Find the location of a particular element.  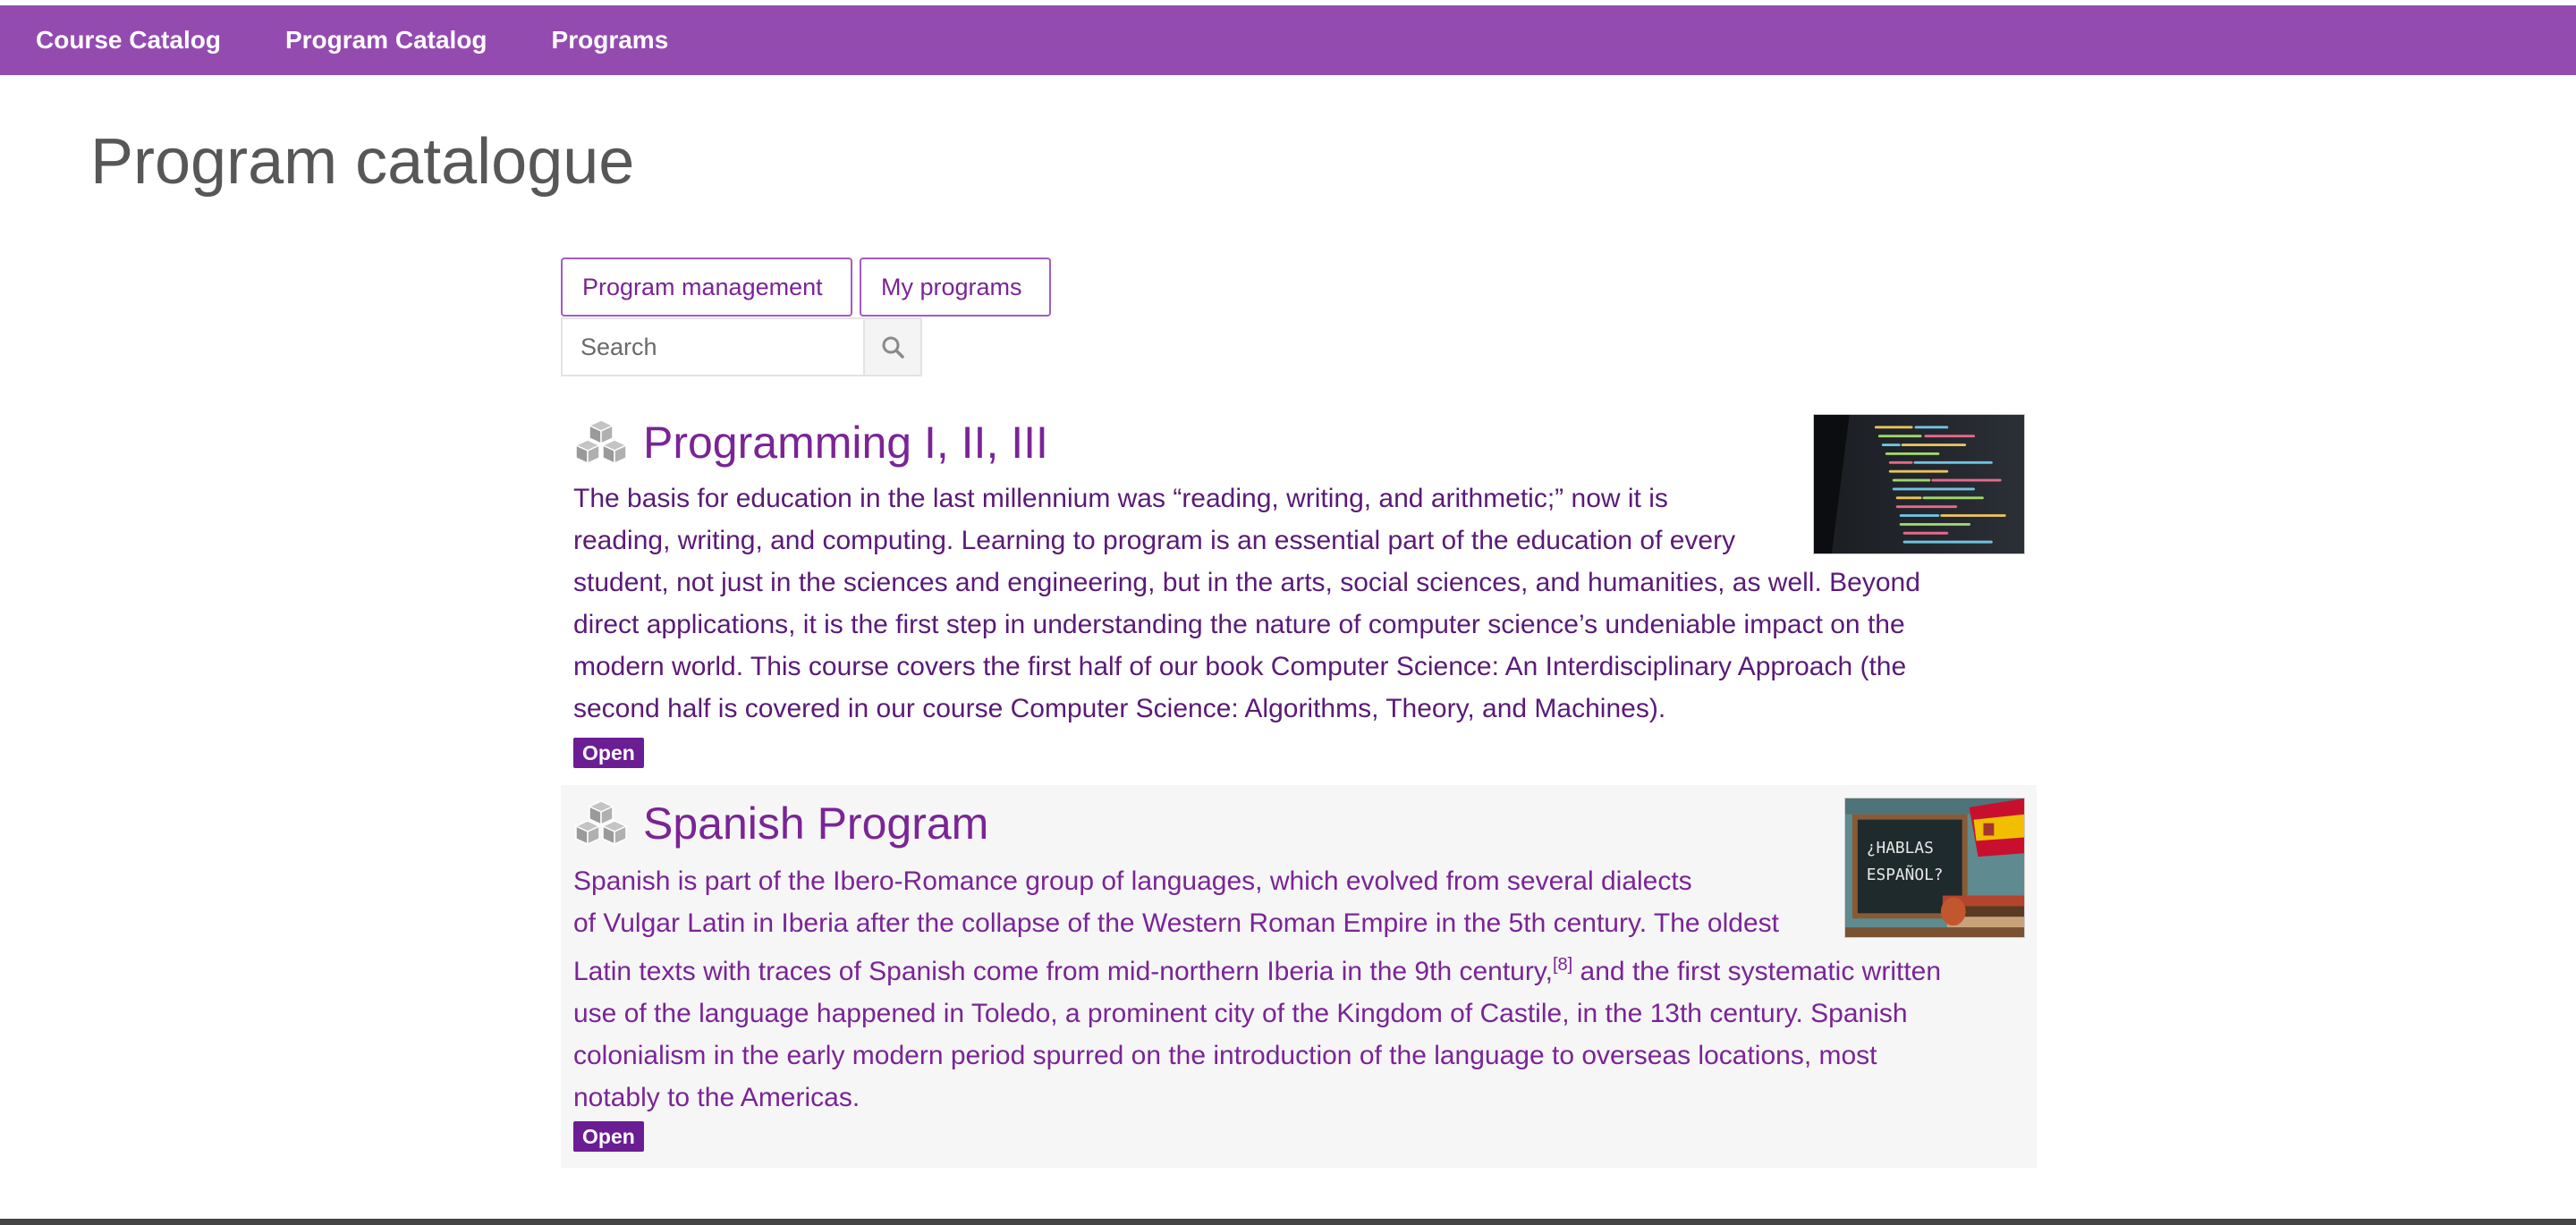

nav-programs: Programs is located at coordinates (610, 41).